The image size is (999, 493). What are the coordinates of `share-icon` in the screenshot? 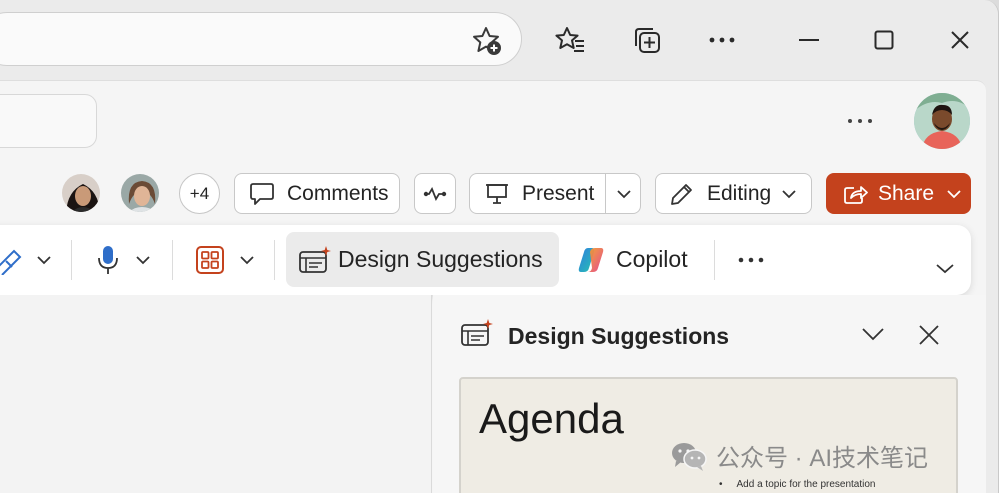 It's located at (855, 194).